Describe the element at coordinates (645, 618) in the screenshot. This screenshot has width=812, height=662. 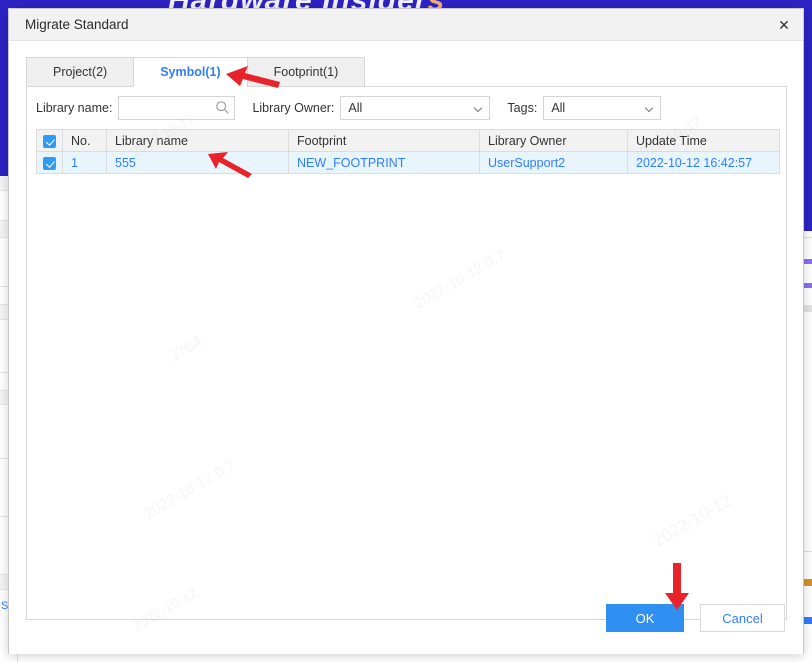
I see `ok-button: OK` at that location.